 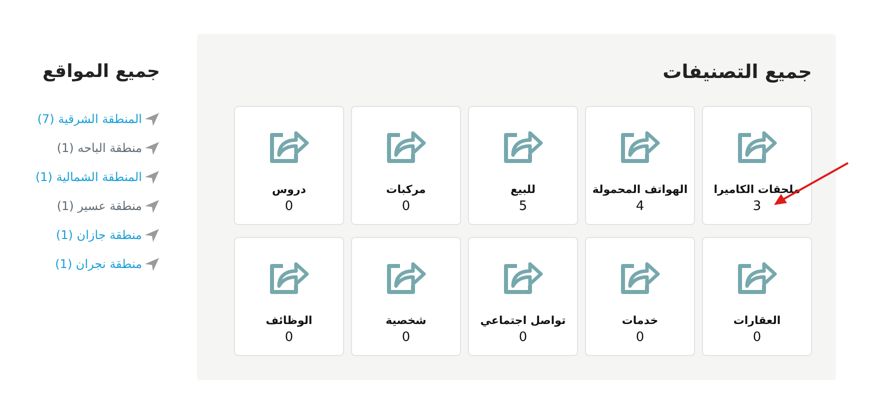 I want to click on category-count: 3, so click(x=757, y=207).